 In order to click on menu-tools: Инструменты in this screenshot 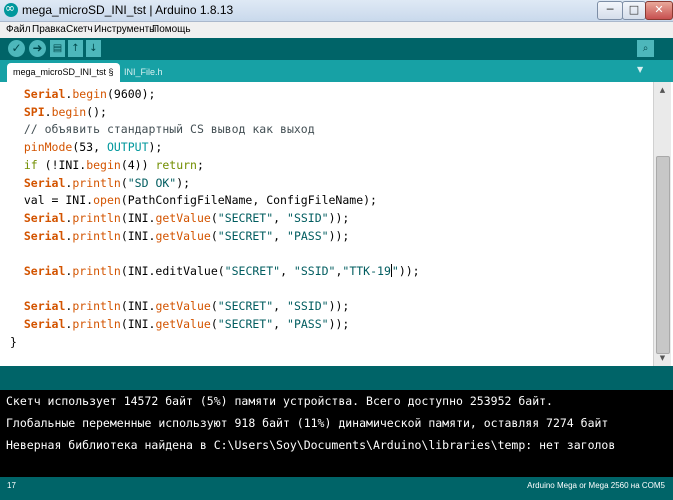, I will do `click(125, 29)`.